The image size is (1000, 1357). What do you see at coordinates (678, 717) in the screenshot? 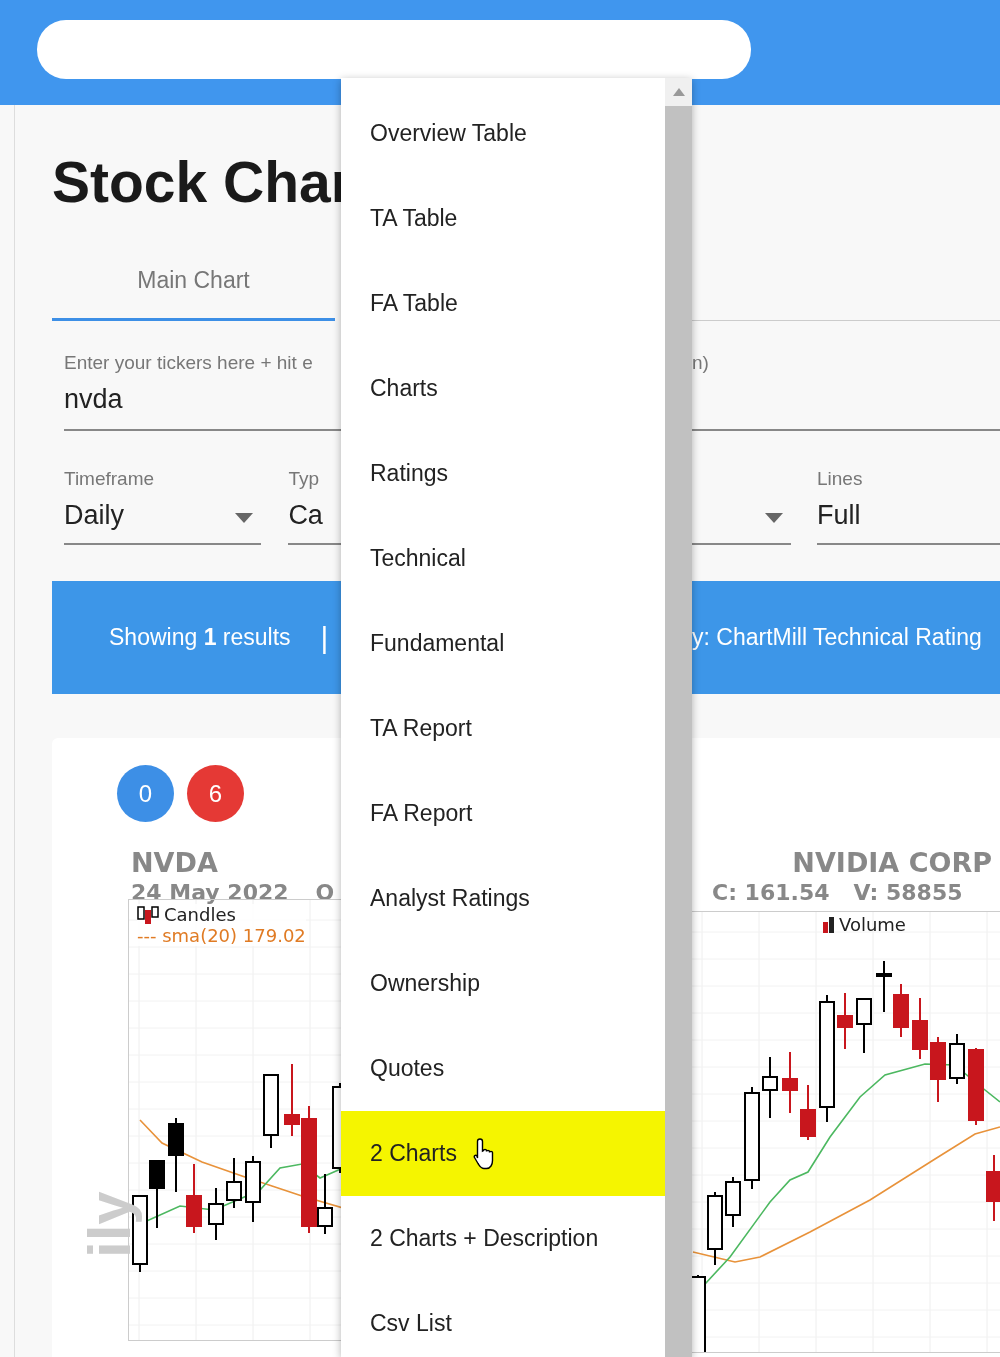
I see `scrollbar` at bounding box center [678, 717].